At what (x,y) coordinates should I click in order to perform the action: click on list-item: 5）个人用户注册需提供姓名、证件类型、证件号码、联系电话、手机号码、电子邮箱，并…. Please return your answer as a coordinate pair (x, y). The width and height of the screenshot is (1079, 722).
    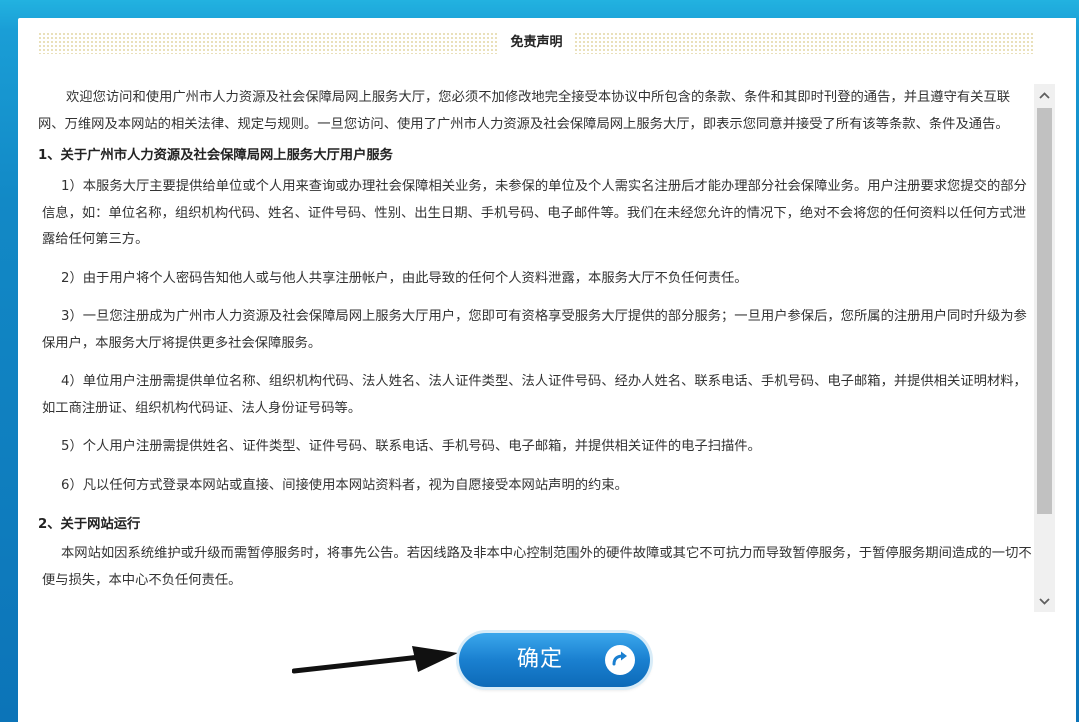
    Looking at the image, I should click on (411, 446).